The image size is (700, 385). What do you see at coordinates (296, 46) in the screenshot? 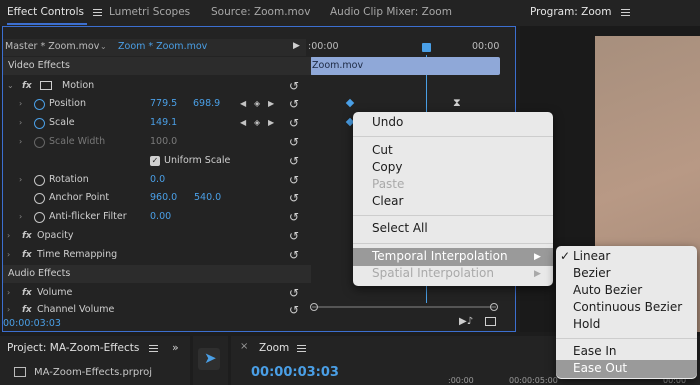
I see `play-clip-icon: ▶` at bounding box center [296, 46].